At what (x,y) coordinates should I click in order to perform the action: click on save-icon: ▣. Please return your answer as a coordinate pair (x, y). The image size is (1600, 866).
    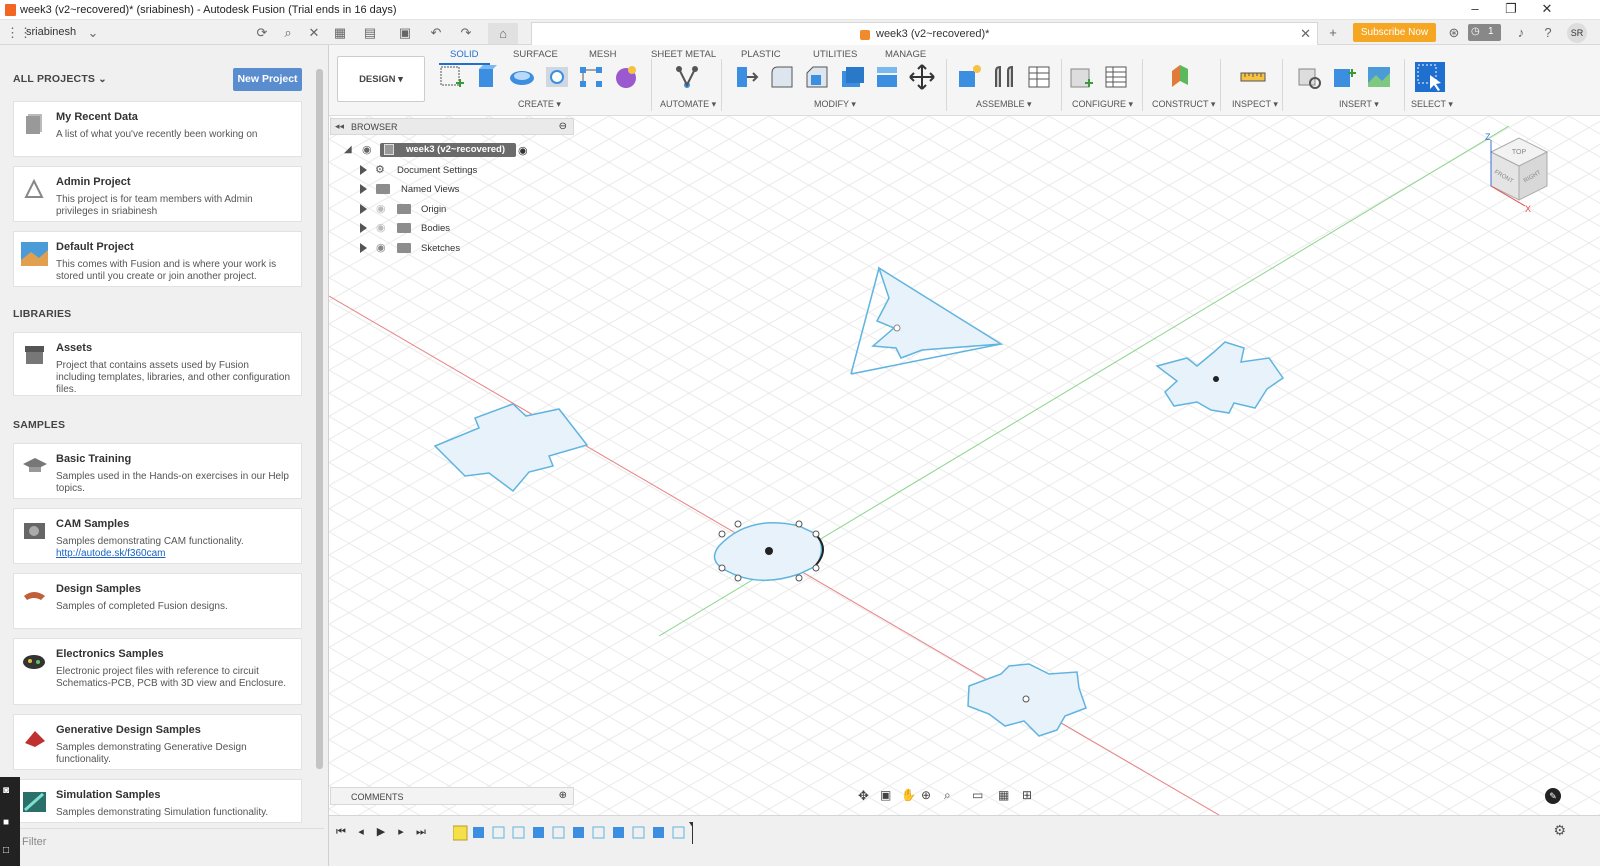
    Looking at the image, I should click on (405, 33).